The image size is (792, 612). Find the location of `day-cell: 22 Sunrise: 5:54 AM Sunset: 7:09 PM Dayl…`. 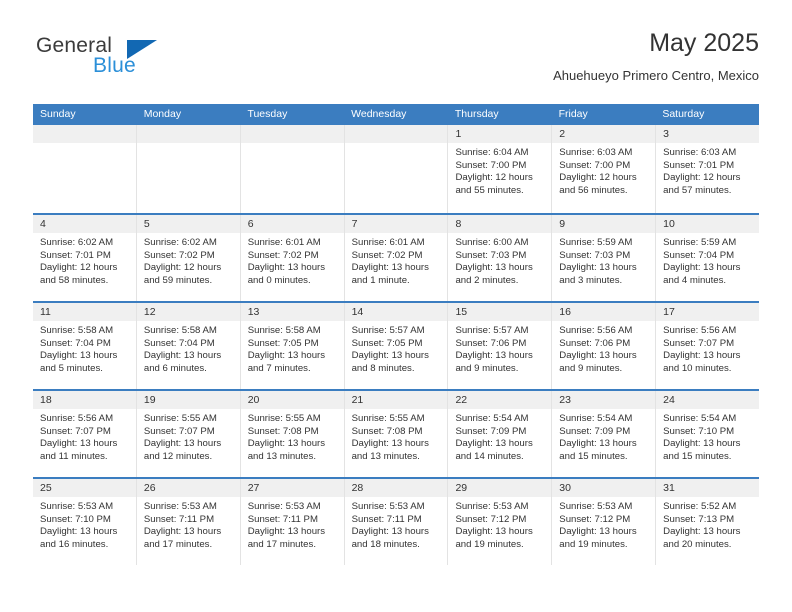

day-cell: 22 Sunrise: 5:54 AM Sunset: 7:09 PM Dayl… is located at coordinates (500, 434).